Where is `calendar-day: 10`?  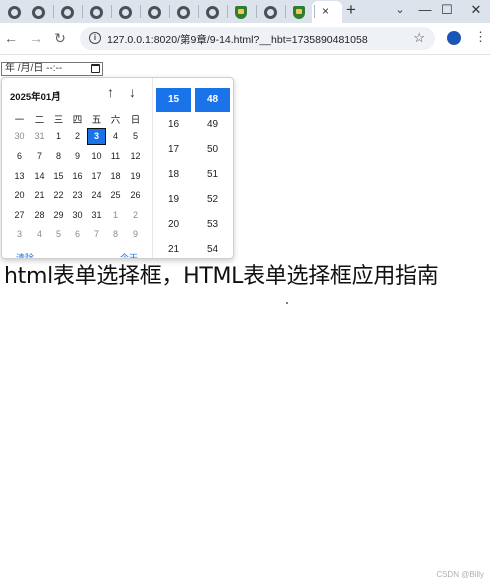 calendar-day: 10 is located at coordinates (96, 156).